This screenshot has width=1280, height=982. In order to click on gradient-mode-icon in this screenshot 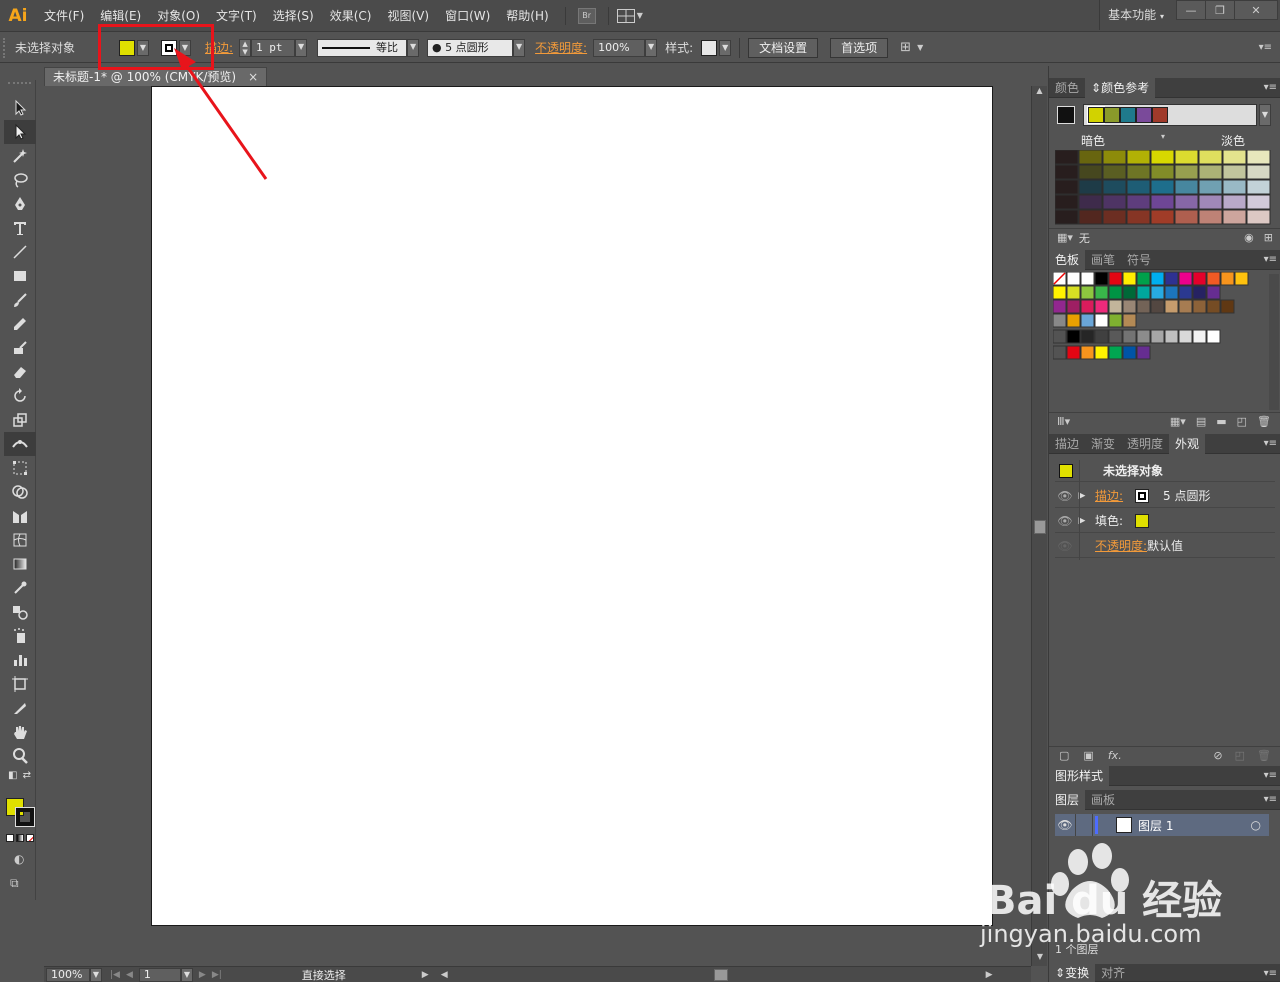, I will do `click(20, 838)`.